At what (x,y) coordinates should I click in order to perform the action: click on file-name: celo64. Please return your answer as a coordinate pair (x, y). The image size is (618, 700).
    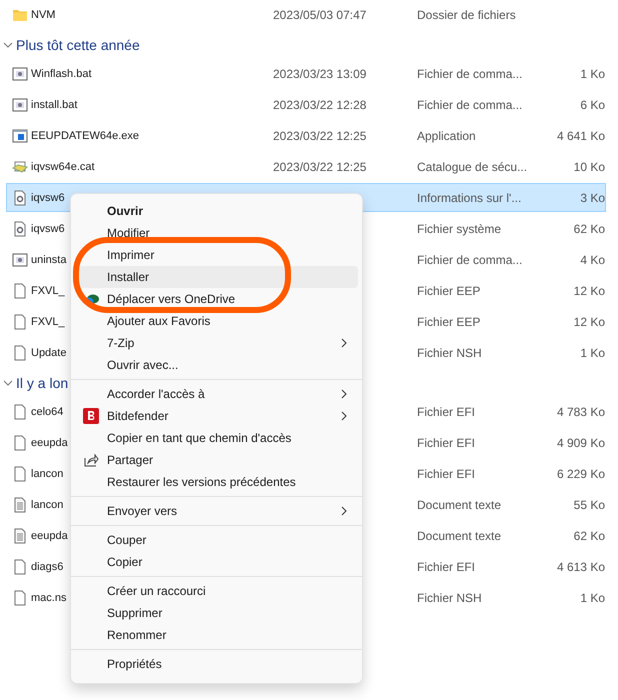
    Looking at the image, I should click on (47, 412).